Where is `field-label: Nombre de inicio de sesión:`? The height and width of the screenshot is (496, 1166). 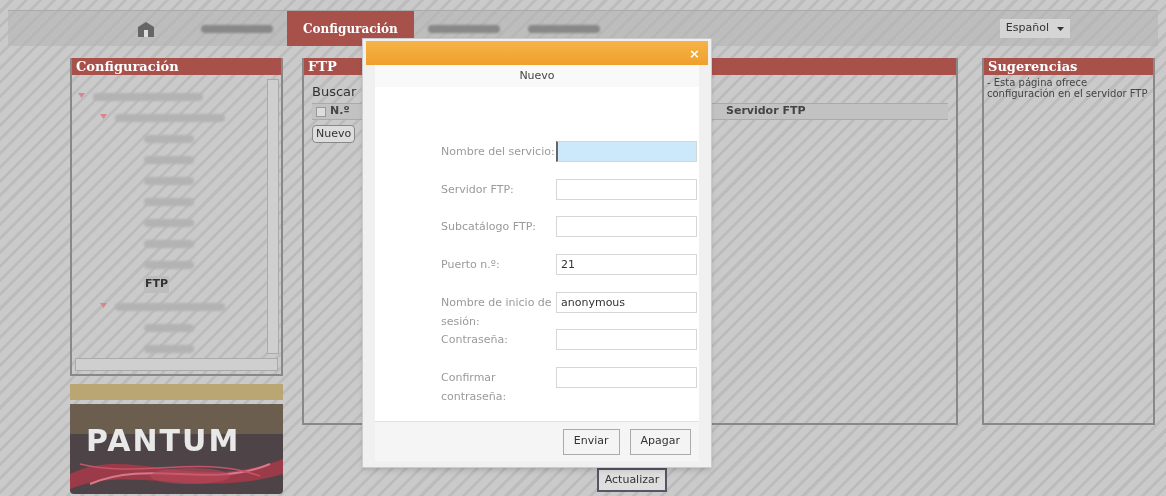 field-label: Nombre de inicio de sesión: is located at coordinates (497, 312).